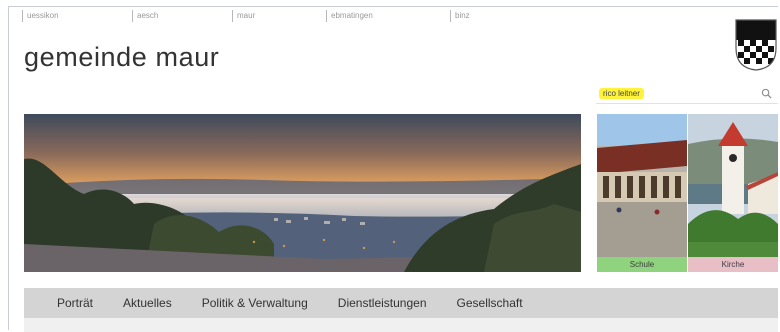 The height and width of the screenshot is (332, 780). I want to click on tile-caption-schule: Schule, so click(642, 264).